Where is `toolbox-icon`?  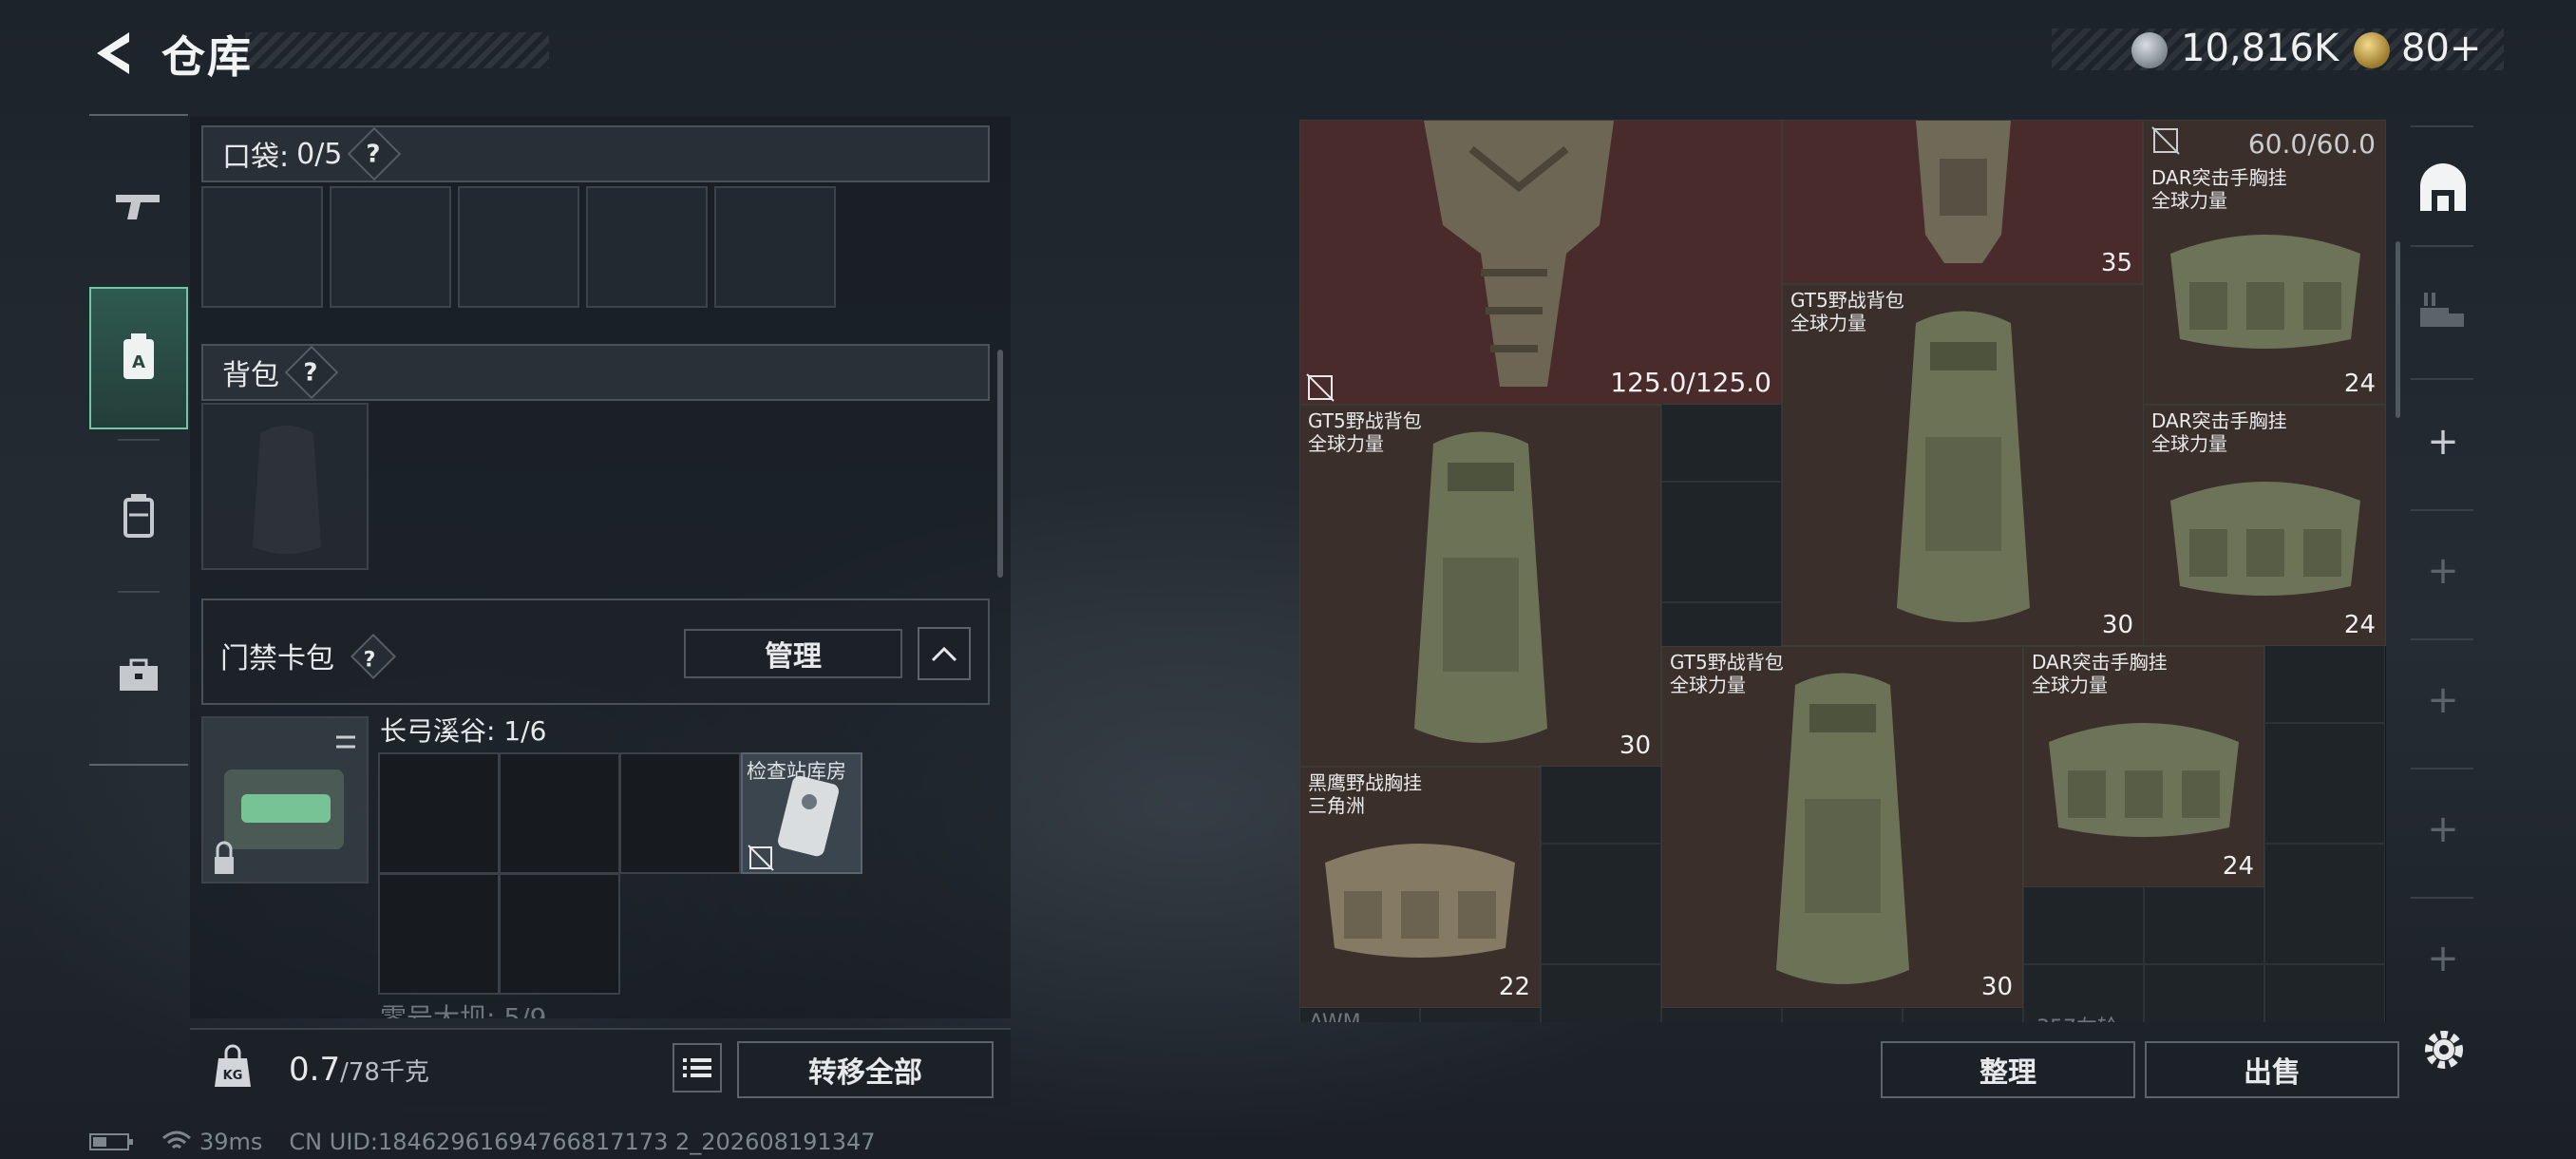
toolbox-icon is located at coordinates (139, 674).